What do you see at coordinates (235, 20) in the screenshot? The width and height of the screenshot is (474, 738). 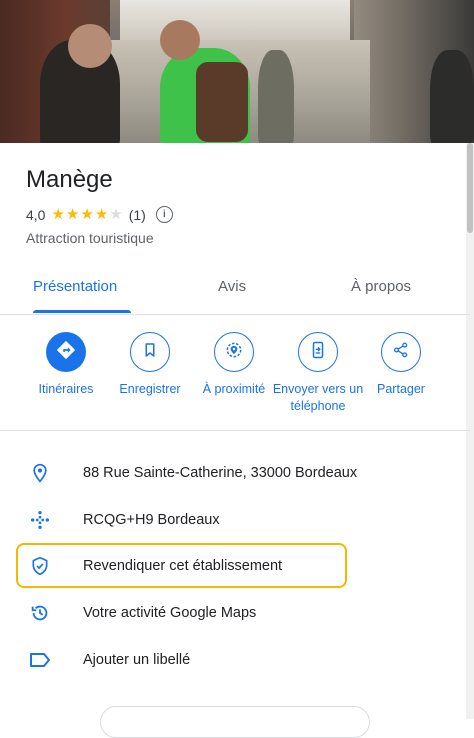 I see `photo-sky` at bounding box center [235, 20].